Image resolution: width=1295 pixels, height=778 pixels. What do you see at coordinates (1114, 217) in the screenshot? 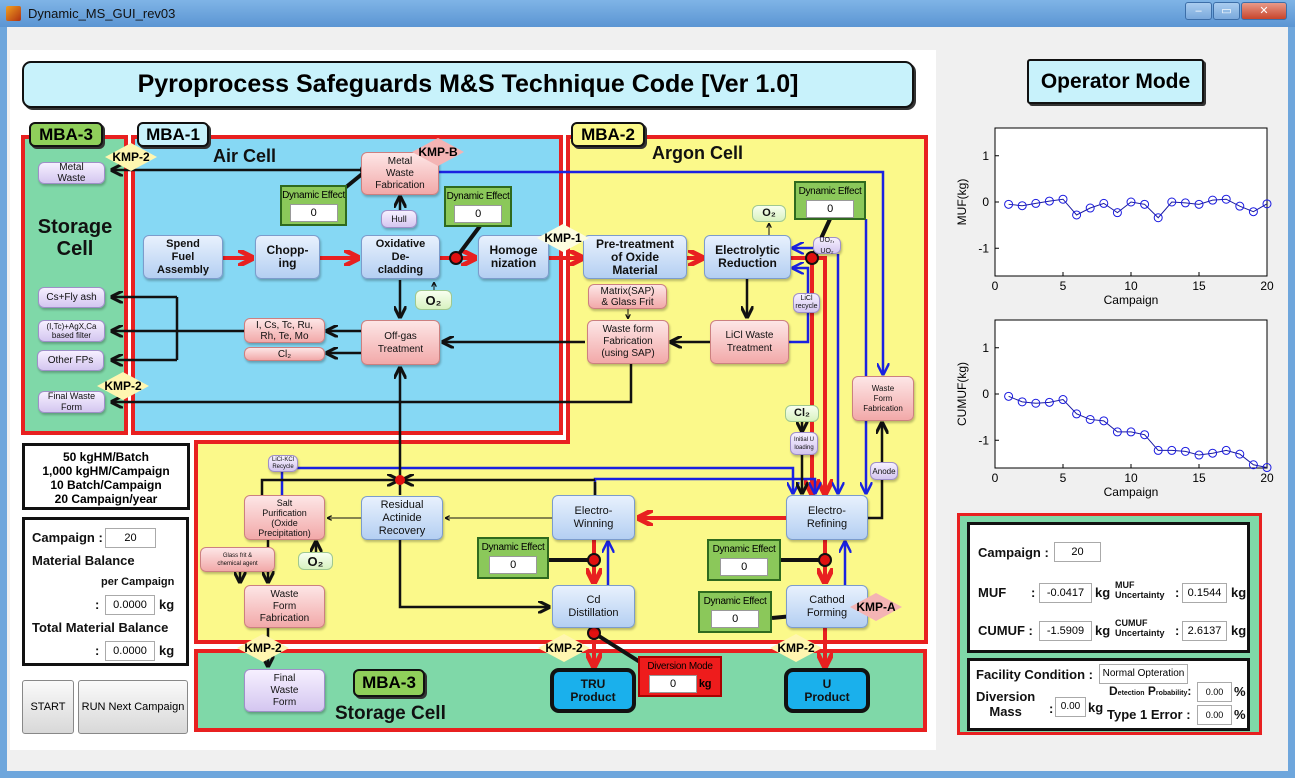
I see `muf-chart: 0 5 10 15 2010-1CampaignMUF(kg)` at bounding box center [1114, 217].